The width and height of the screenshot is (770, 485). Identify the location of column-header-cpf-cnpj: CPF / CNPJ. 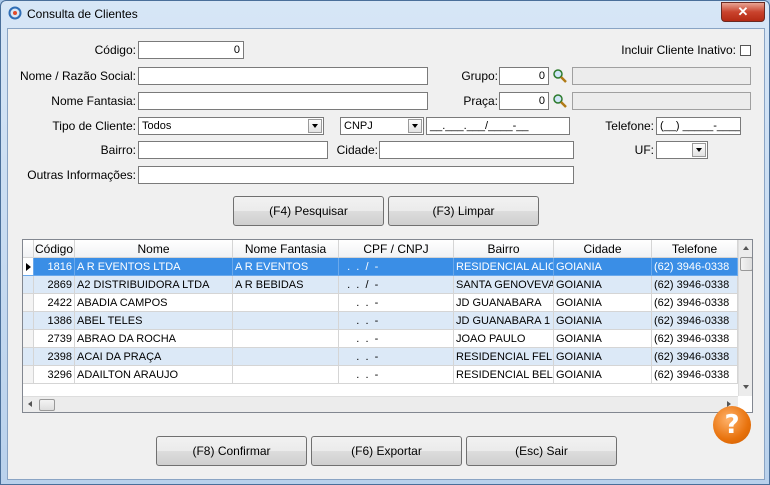
(396, 249).